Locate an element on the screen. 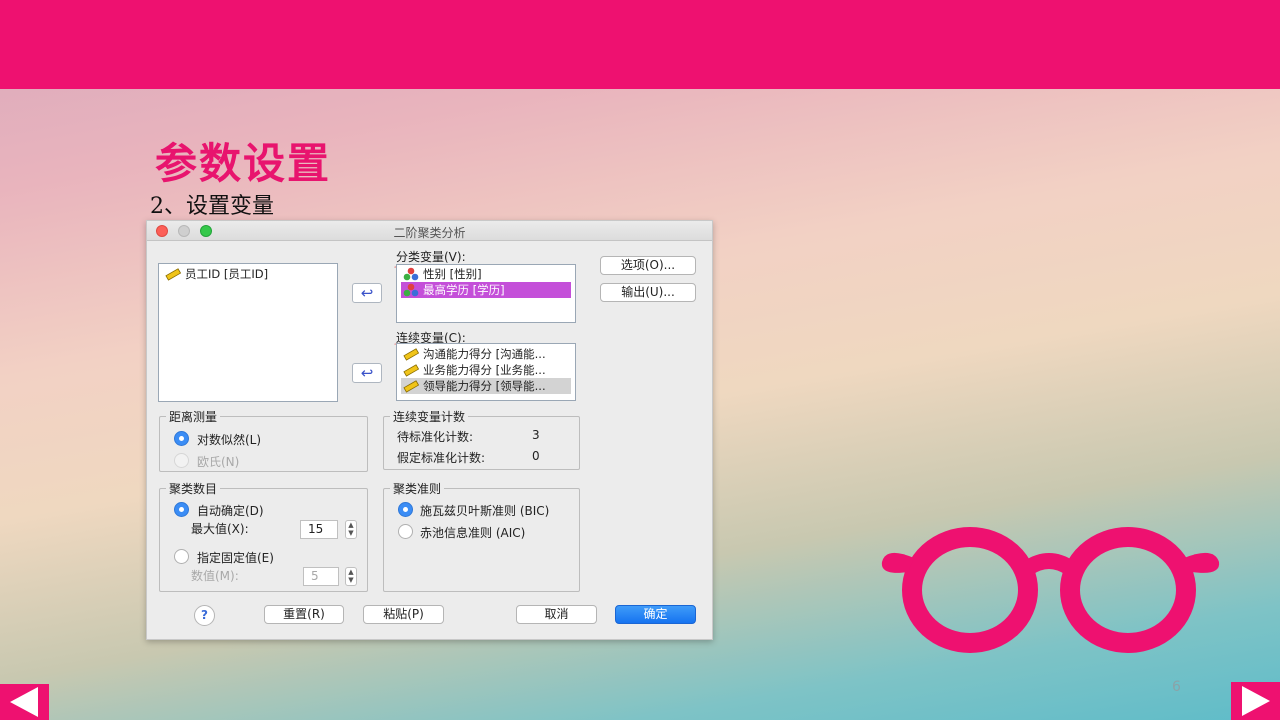  list-item: 员工ID [员工ID] is located at coordinates (248, 274).